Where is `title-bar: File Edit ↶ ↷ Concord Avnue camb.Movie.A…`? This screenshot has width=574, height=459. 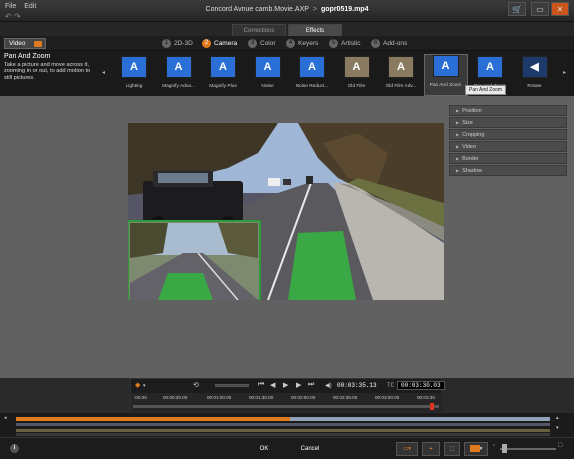
title-bar: File Edit ↶ ↷ Concord Avnue camb.Movie.A… is located at coordinates (287, 11).